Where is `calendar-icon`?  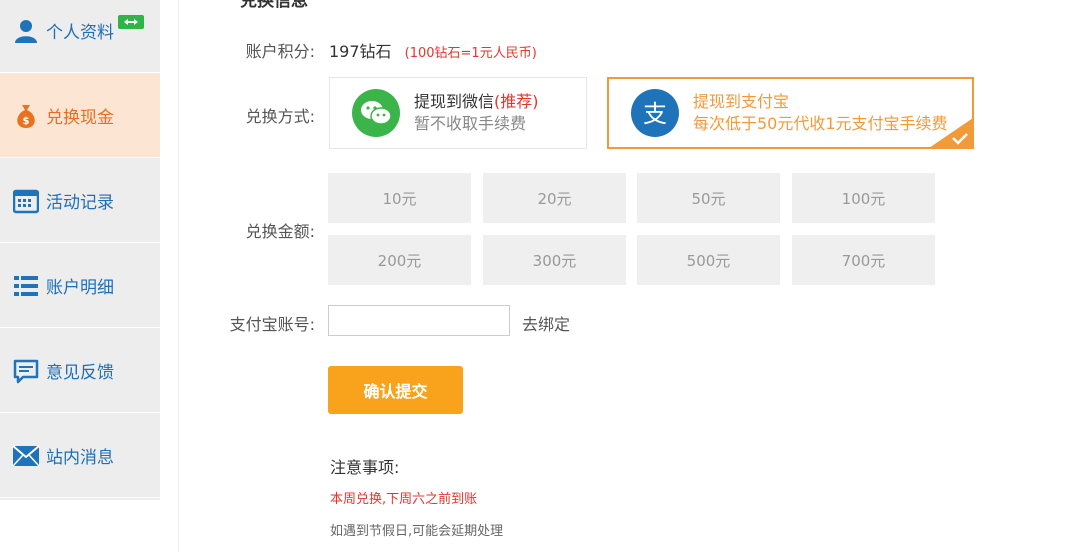
calendar-icon is located at coordinates (26, 201).